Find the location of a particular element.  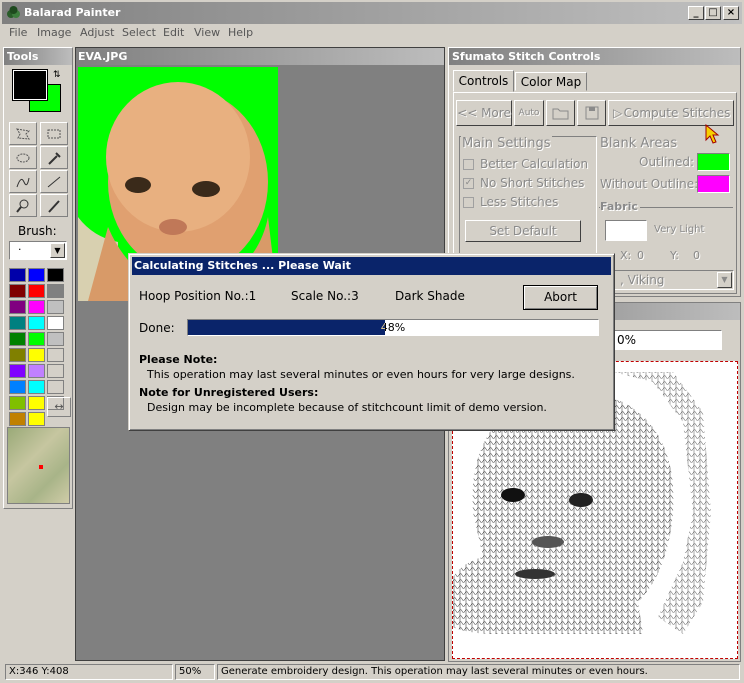

tab-color-map: Color Map is located at coordinates (551, 81).